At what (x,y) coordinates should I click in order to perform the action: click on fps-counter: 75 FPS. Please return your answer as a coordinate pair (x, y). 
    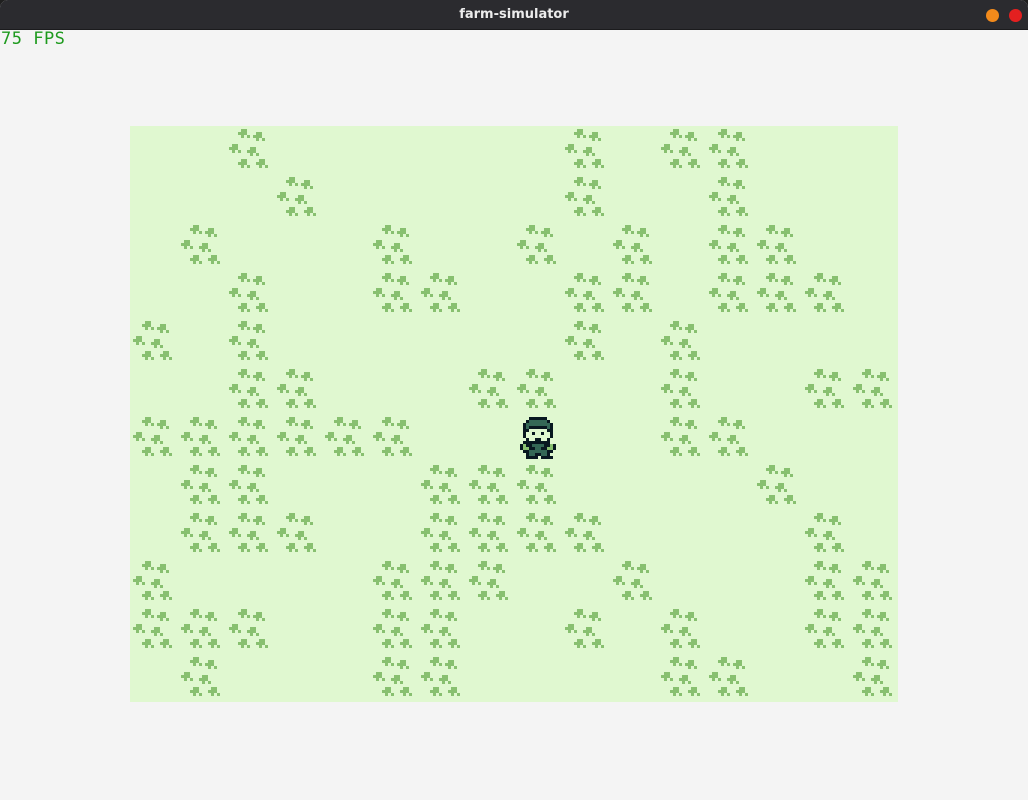
    Looking at the image, I should click on (33, 39).